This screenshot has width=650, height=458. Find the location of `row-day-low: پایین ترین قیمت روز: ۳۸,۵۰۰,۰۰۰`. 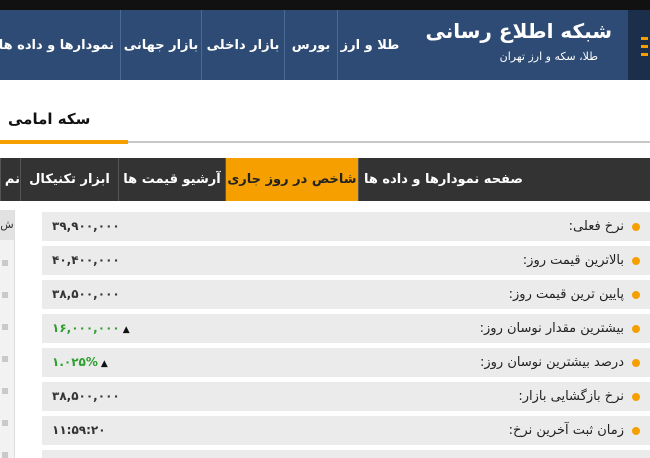

row-day-low: پایین ترین قیمت روز: ۳۸,۵۰۰,۰۰۰ is located at coordinates (346, 294).